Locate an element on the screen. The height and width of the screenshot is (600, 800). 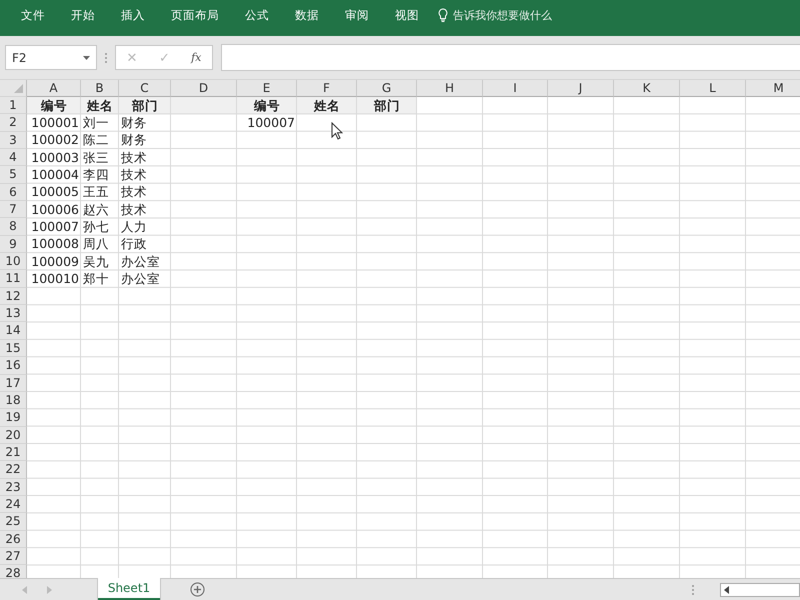
horizontal-scrollbar is located at coordinates (760, 589).